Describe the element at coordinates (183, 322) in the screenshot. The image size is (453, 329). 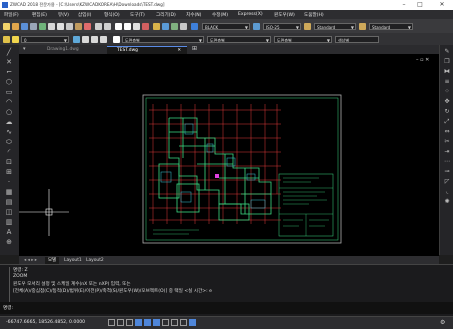
I see `model-space-toggle-icon` at that location.